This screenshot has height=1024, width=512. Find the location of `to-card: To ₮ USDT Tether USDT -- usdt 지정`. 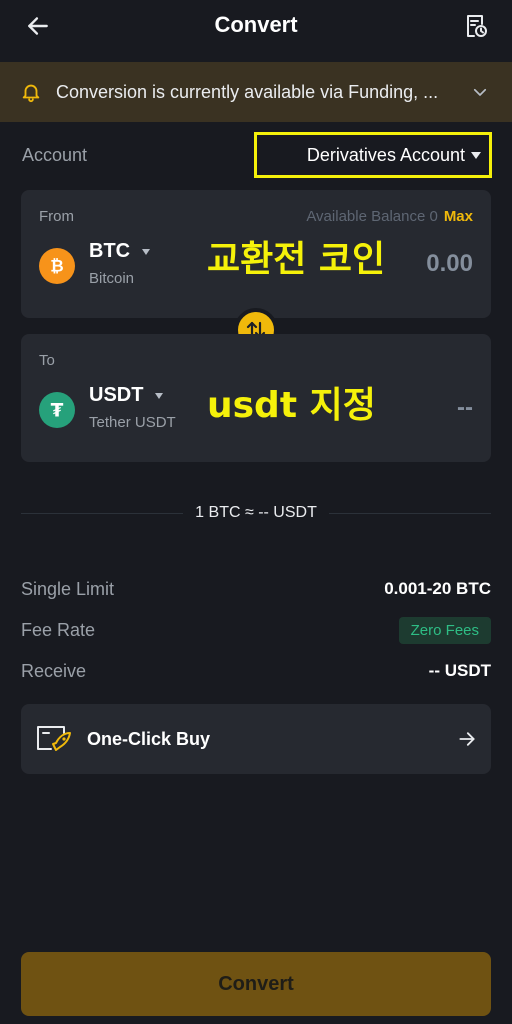

to-card: To ₮ USDT Tether USDT -- usdt 지정 is located at coordinates (256, 398).